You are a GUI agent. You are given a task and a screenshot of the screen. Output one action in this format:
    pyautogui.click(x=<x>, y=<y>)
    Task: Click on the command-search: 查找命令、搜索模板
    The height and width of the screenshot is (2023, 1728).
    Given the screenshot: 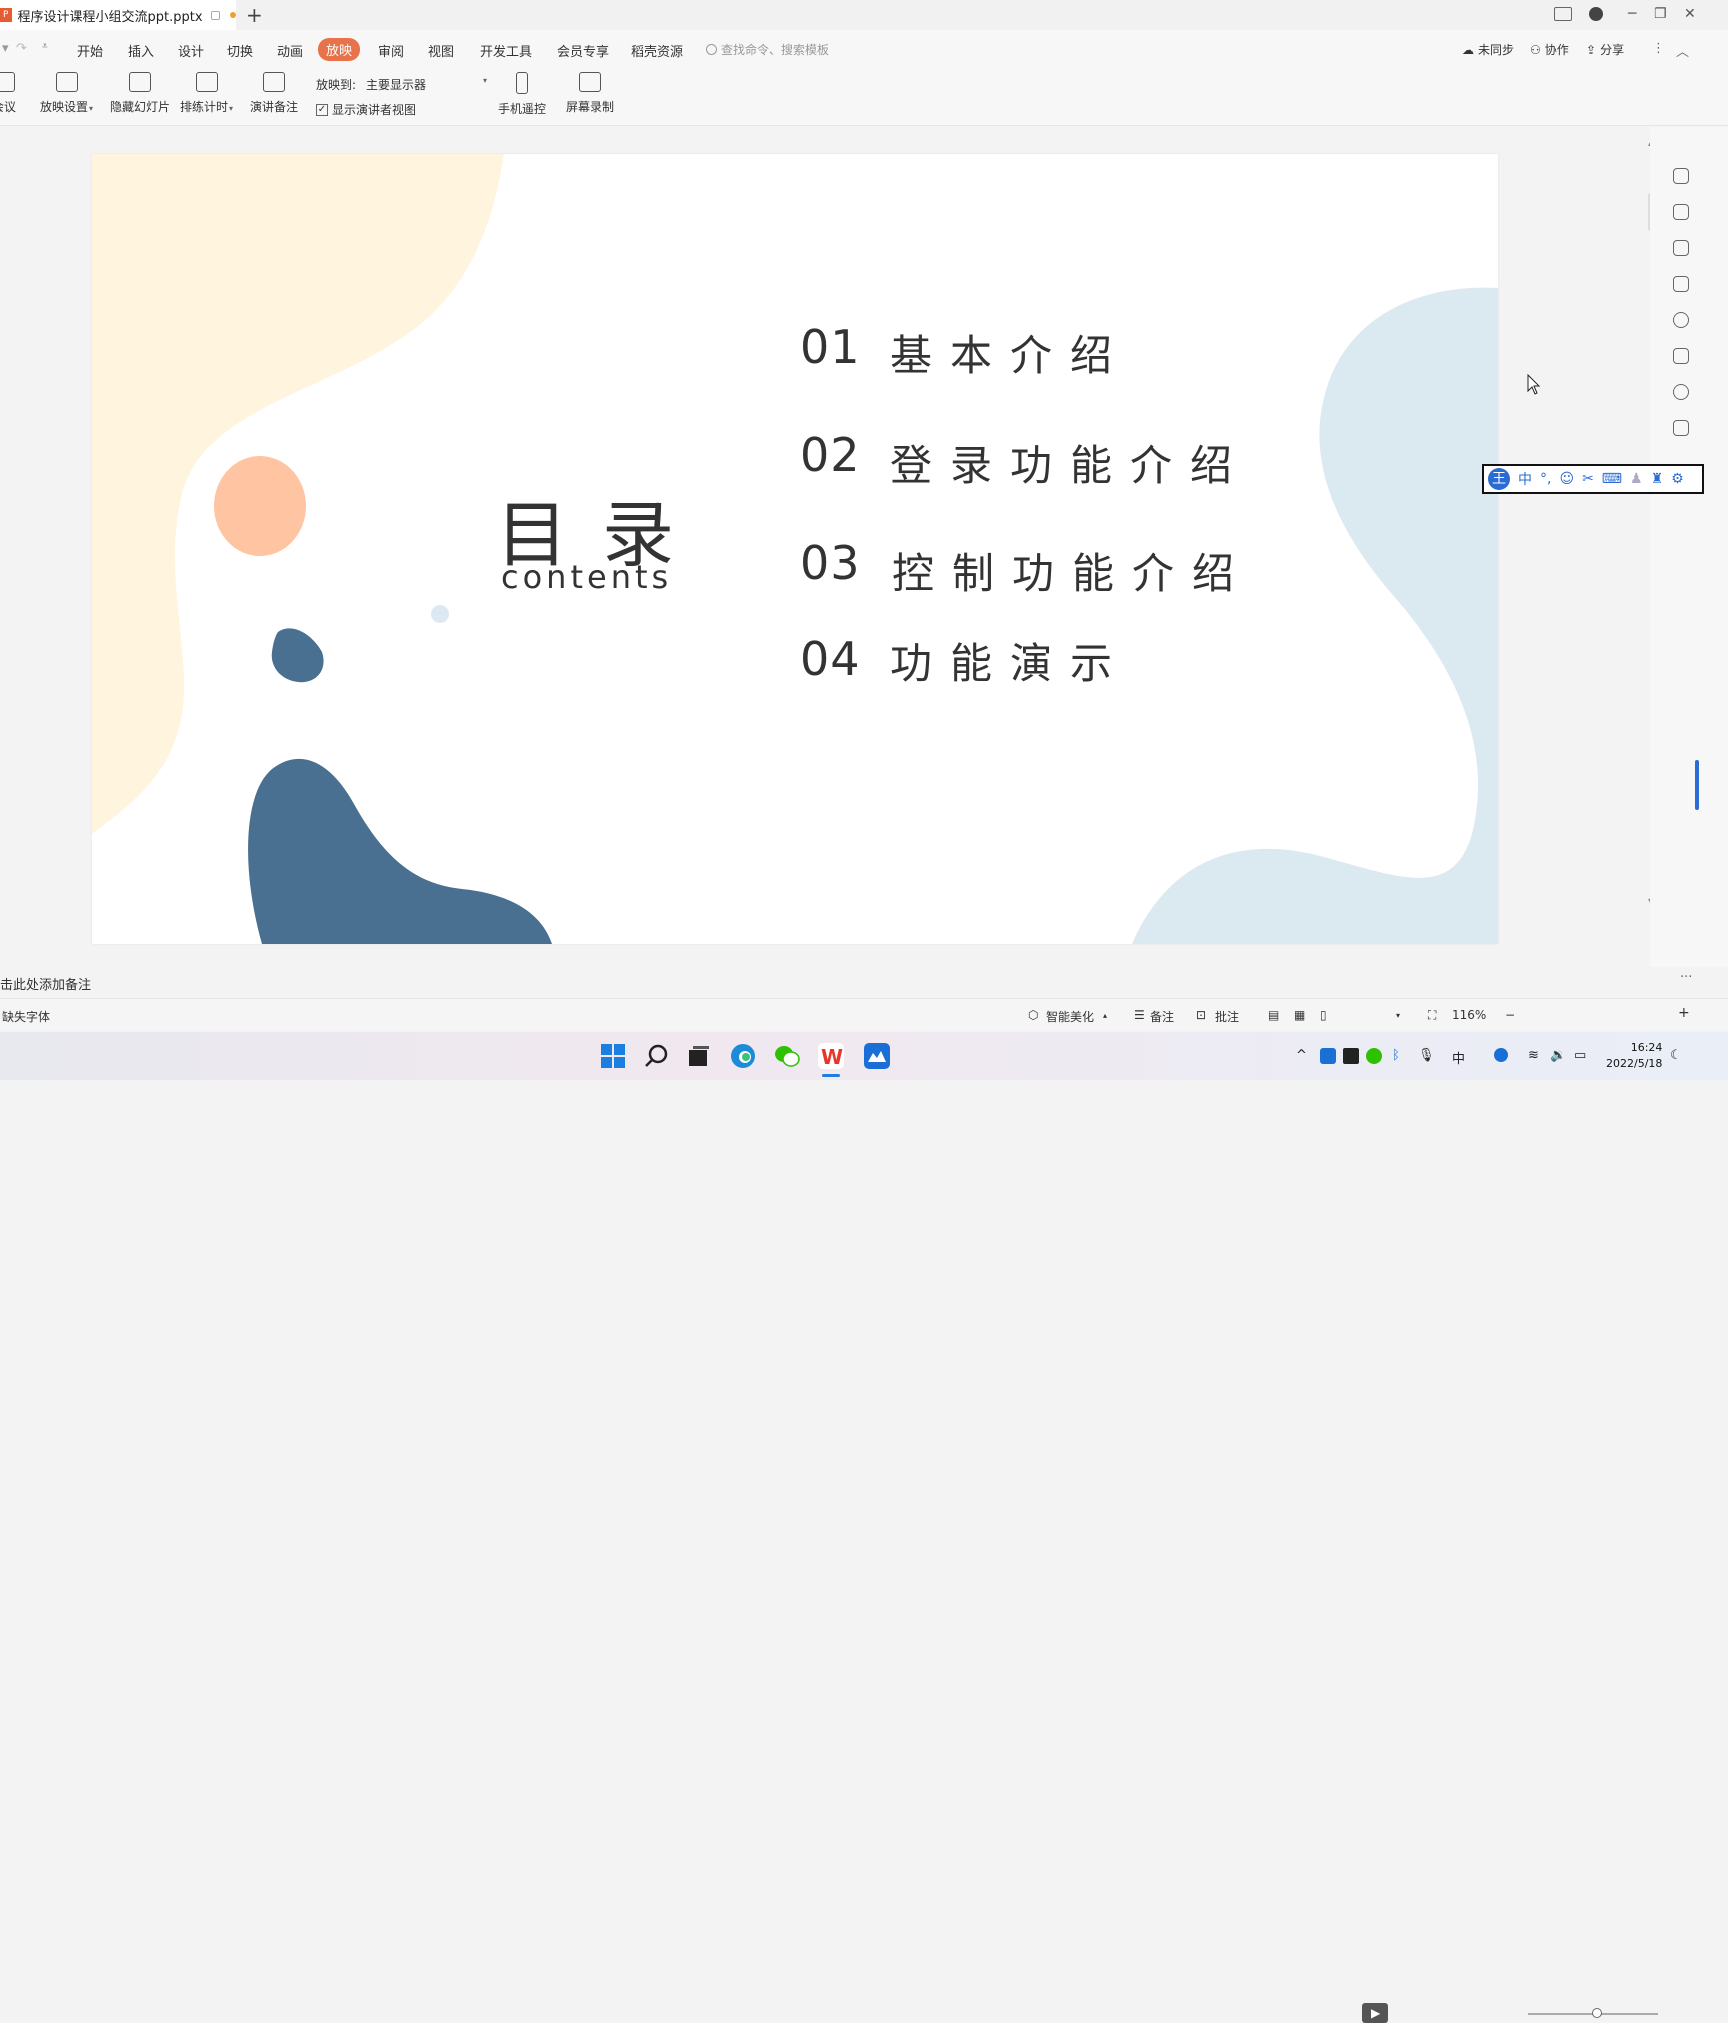 What is the action you would take?
    pyautogui.click(x=767, y=49)
    